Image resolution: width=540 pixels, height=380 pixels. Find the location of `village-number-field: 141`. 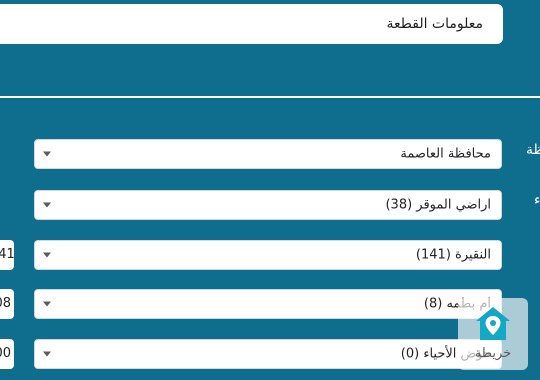

village-number-field: 141 is located at coordinates (7, 255).